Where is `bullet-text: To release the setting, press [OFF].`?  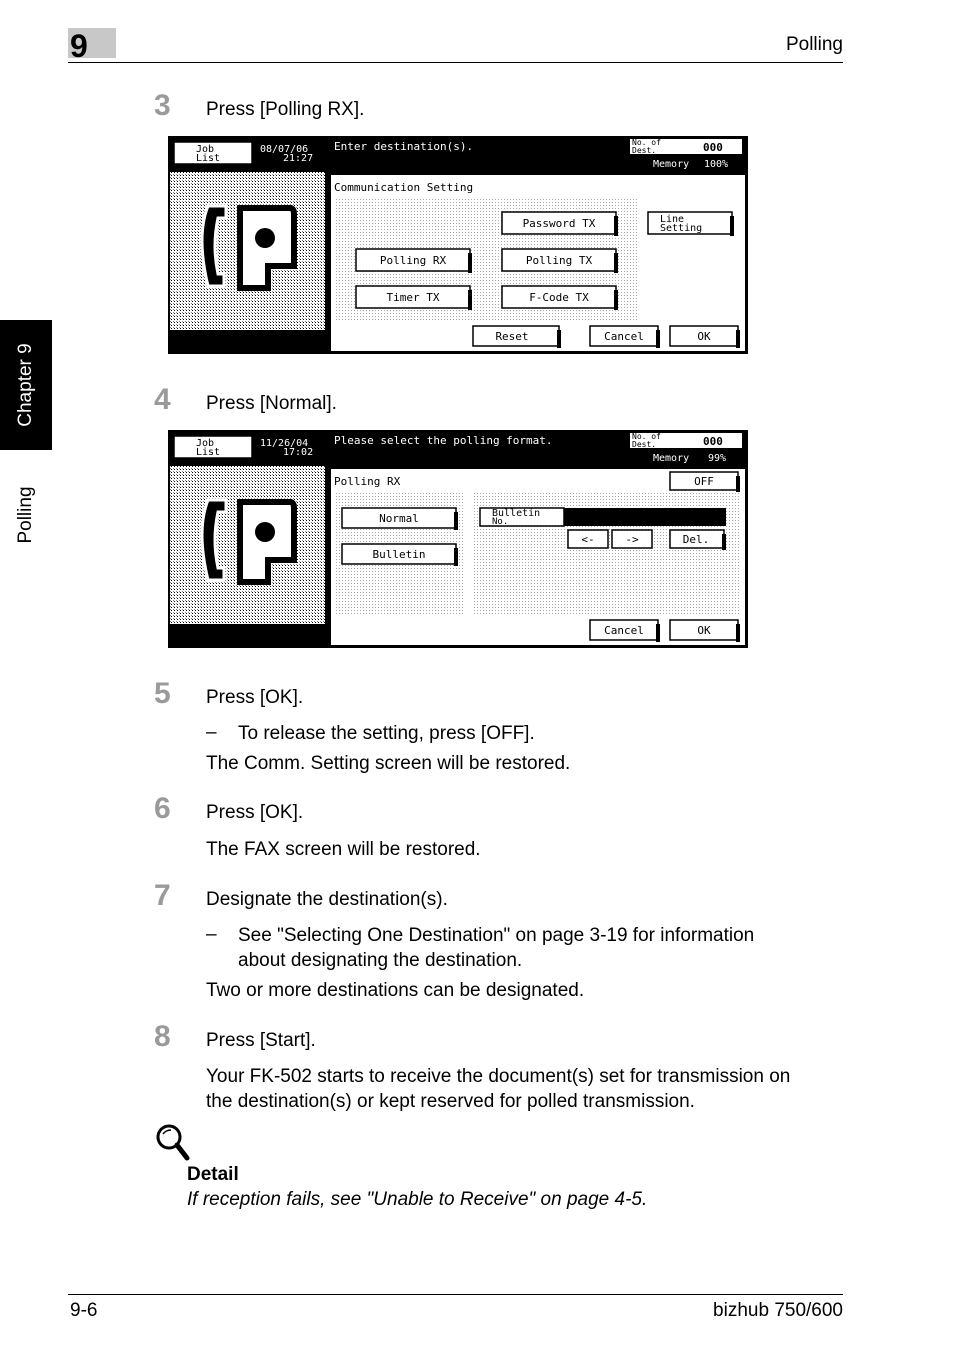 bullet-text: To release the setting, press [OFF]. is located at coordinates (386, 733).